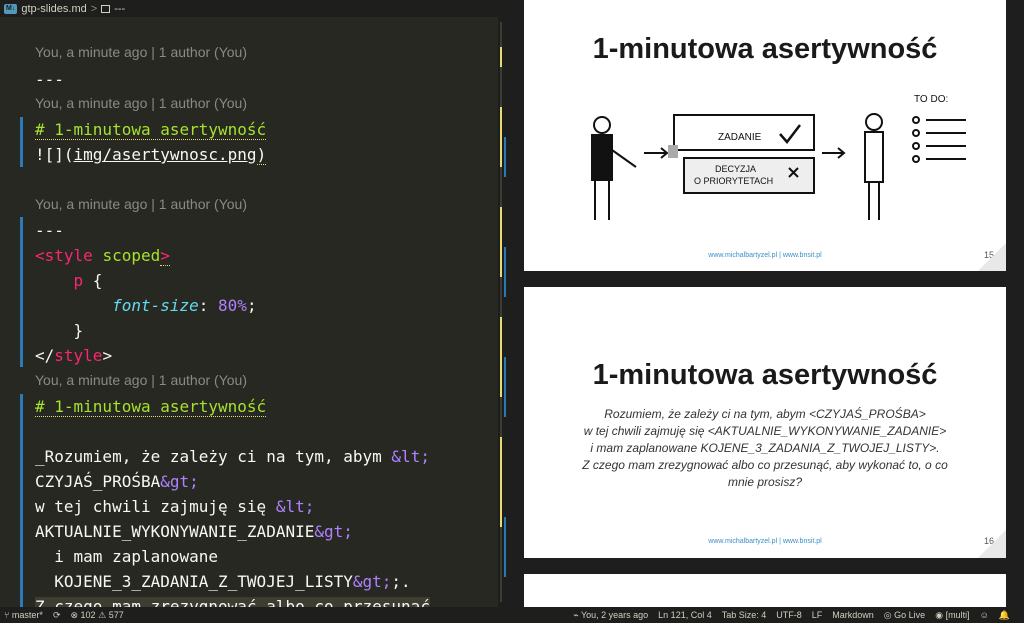  What do you see at coordinates (98, 481) in the screenshot?
I see `text-run: CZYJAŚ_PROŚBA` at bounding box center [98, 481].